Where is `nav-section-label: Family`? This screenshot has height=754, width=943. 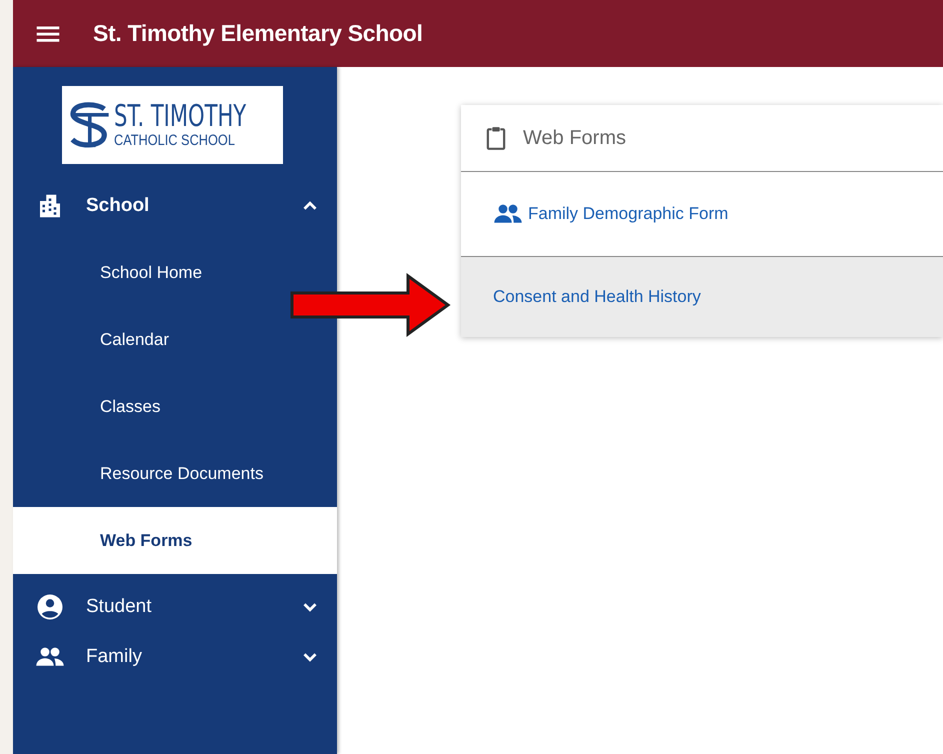 nav-section-label: Family is located at coordinates (192, 657).